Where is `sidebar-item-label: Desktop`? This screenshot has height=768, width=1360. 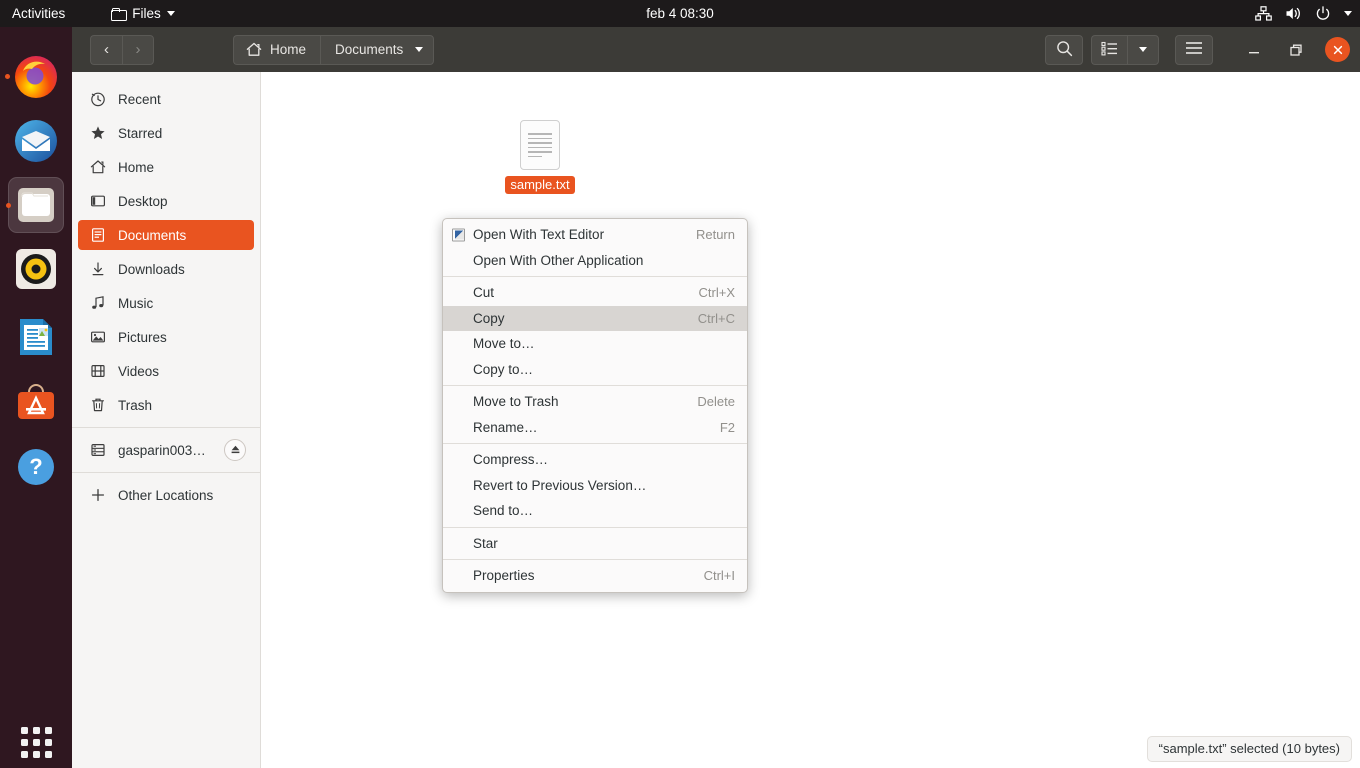 sidebar-item-label: Desktop is located at coordinates (143, 201).